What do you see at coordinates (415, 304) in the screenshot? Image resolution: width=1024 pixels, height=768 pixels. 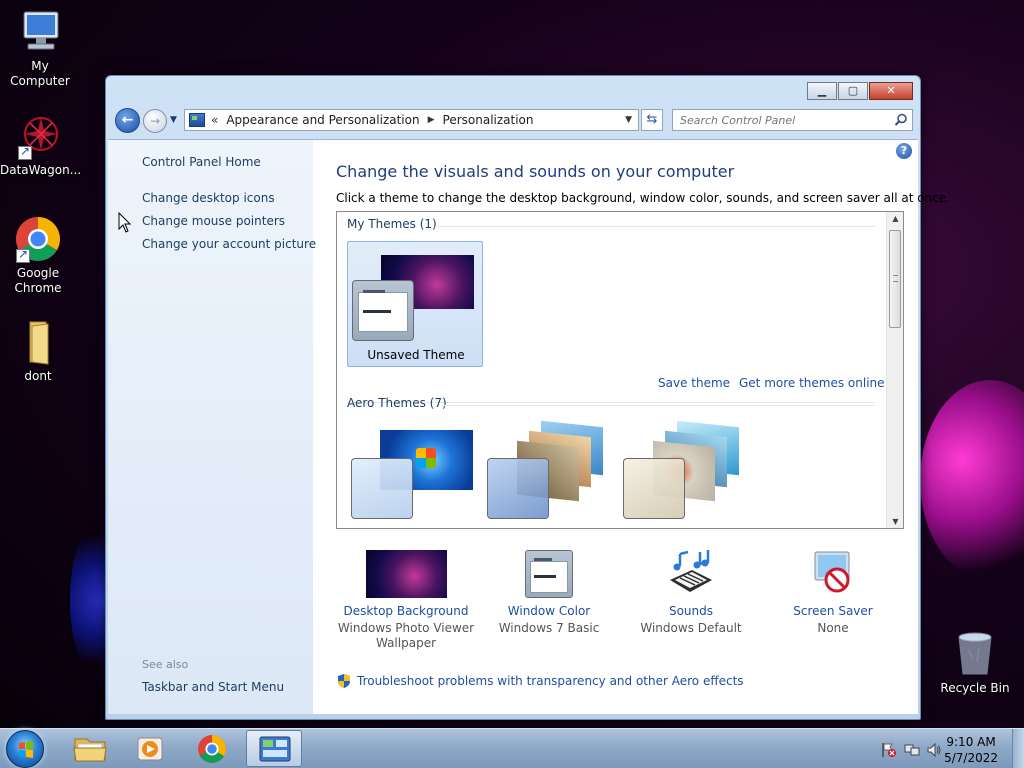 I see `theme-unsaved: Unsaved Theme` at bounding box center [415, 304].